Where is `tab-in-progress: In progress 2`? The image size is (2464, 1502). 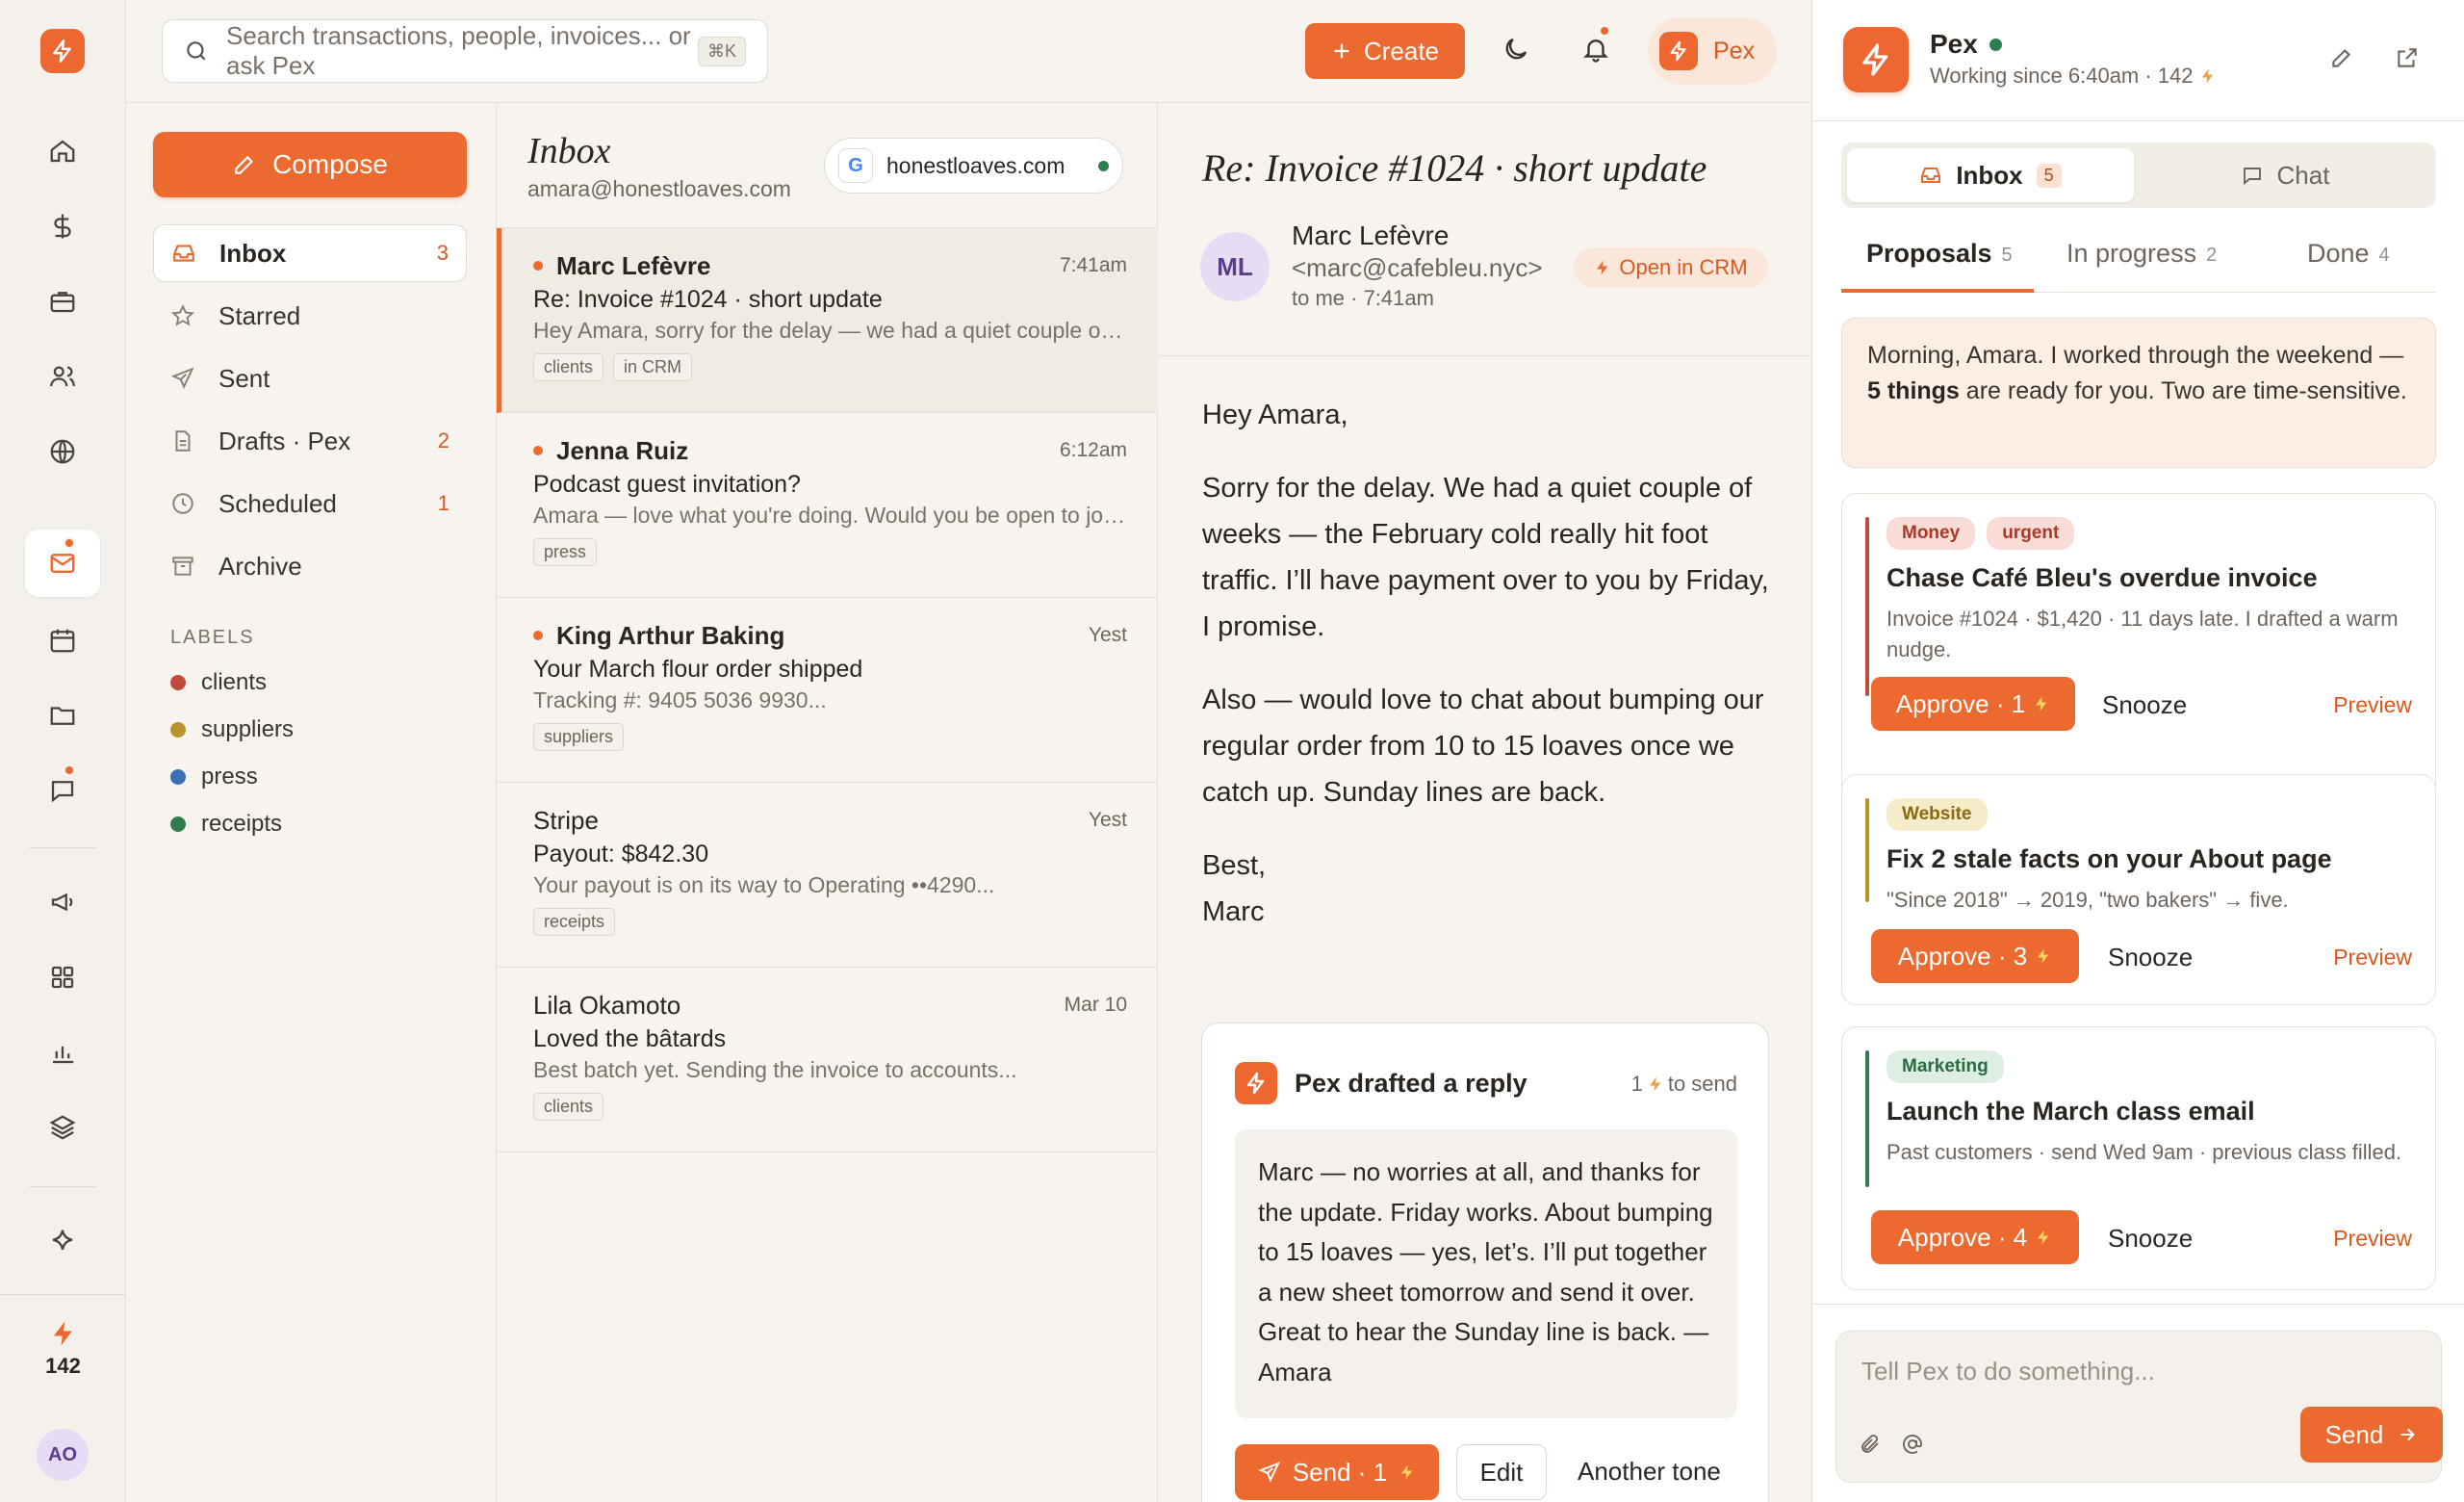 tab-in-progress: In progress 2 is located at coordinates (2141, 266).